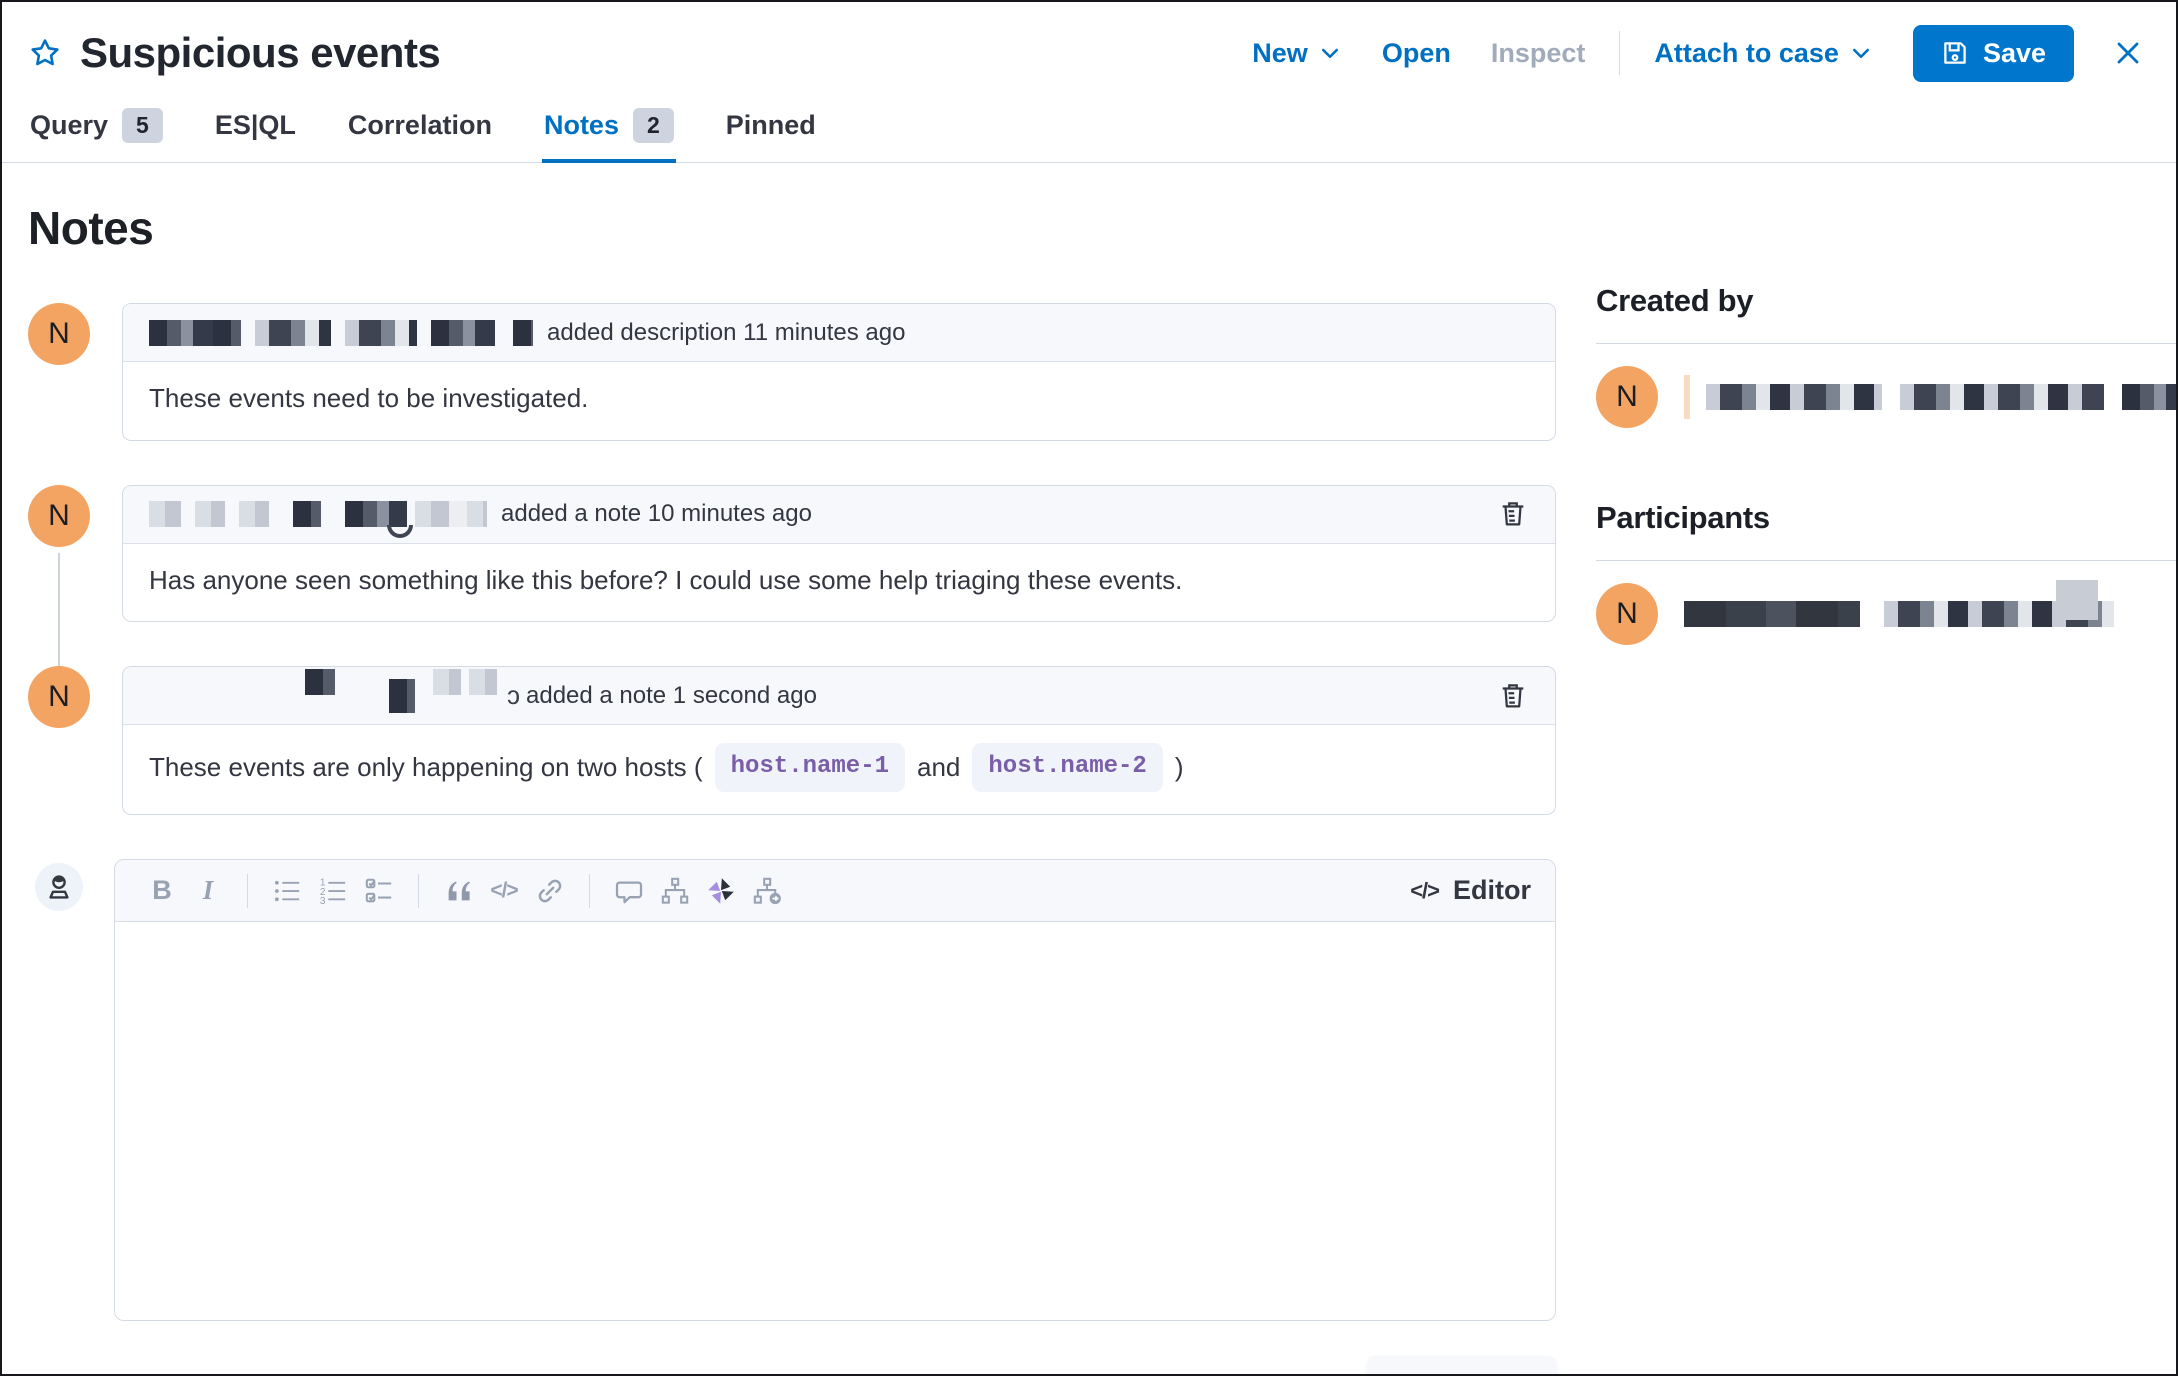 This screenshot has width=2178, height=1376. I want to click on open-button: Open, so click(1416, 53).